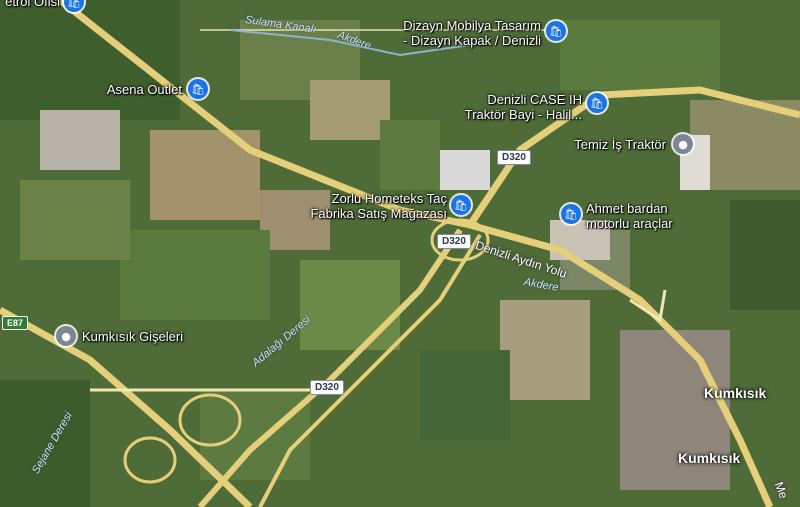 The image size is (800, 507). I want to click on poi-dizayn-mobilya-pin: 🛍, so click(556, 31).